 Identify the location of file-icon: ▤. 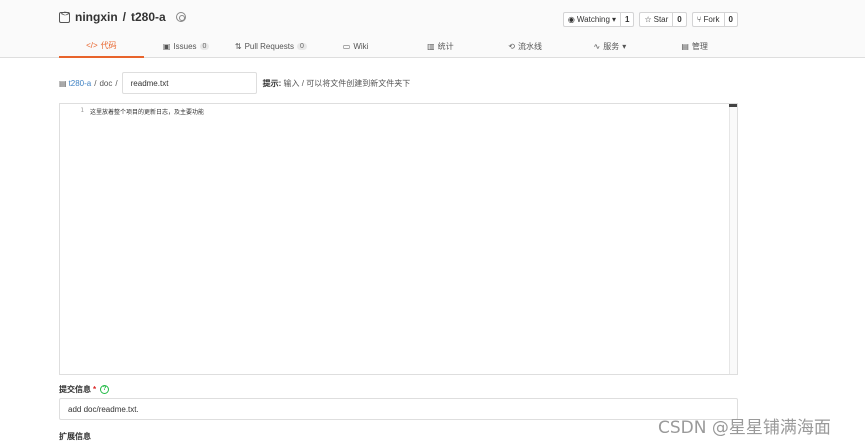
(63, 83).